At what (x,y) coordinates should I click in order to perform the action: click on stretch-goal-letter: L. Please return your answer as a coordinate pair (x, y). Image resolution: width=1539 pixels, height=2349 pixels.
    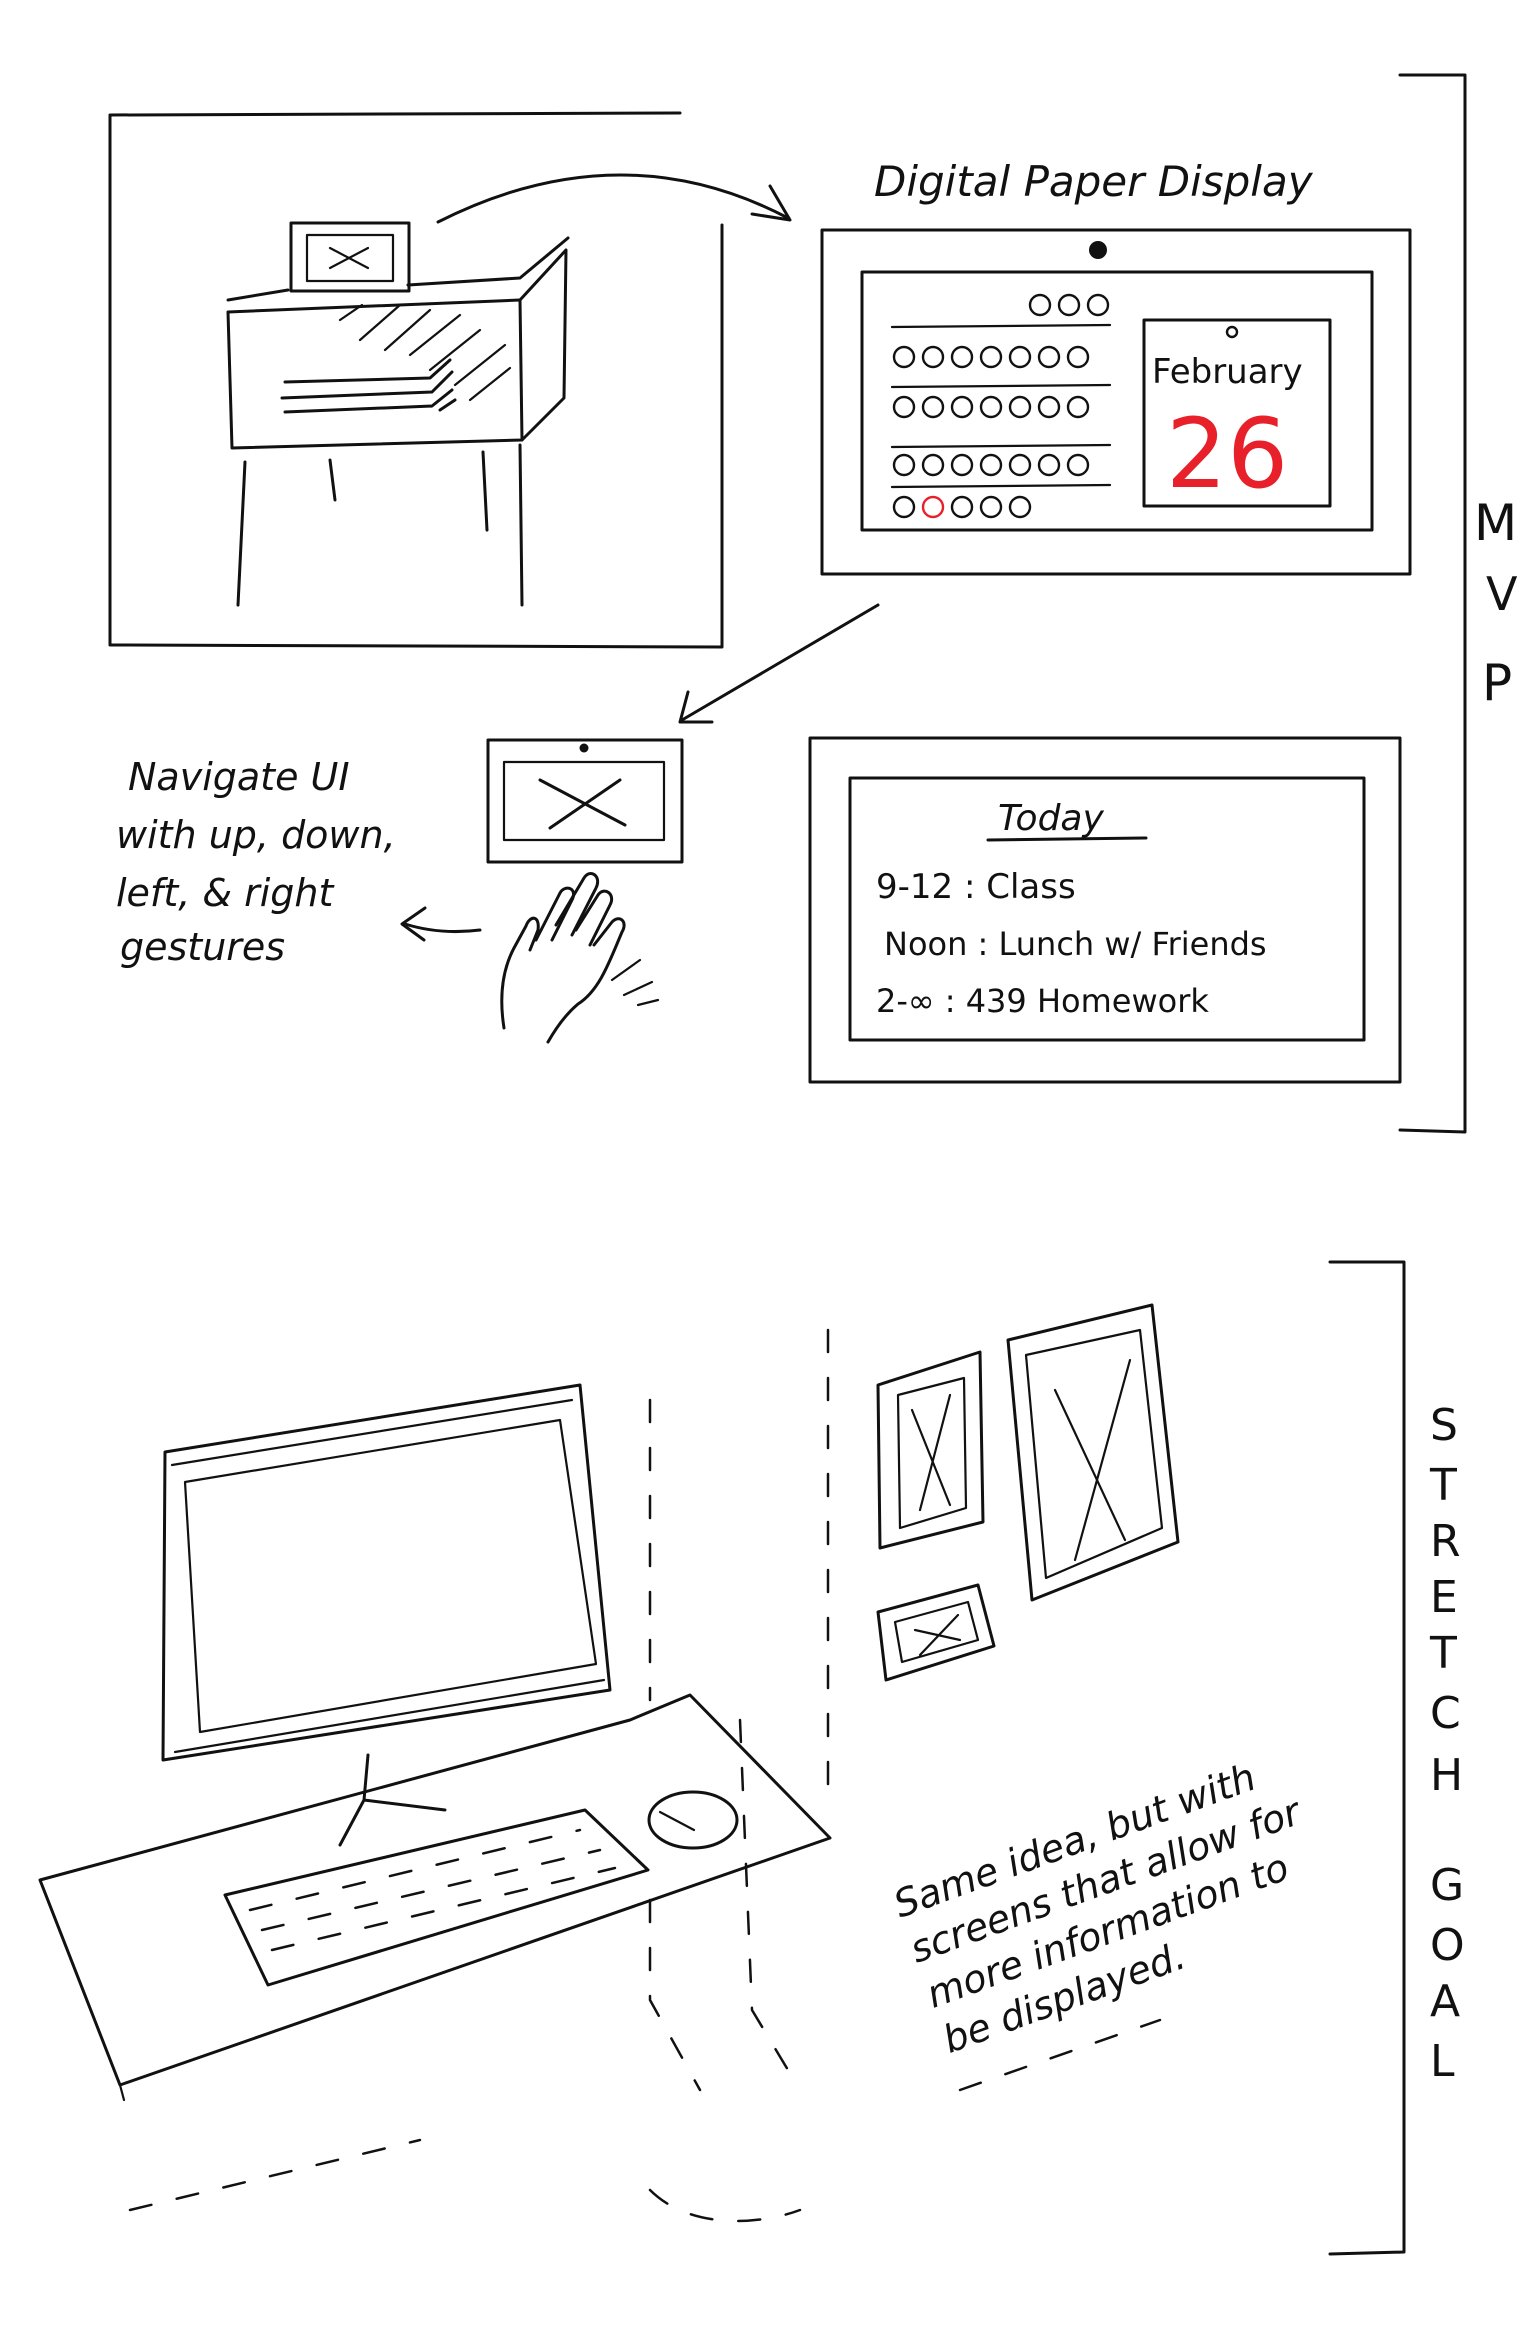
    Looking at the image, I should click on (1442, 2061).